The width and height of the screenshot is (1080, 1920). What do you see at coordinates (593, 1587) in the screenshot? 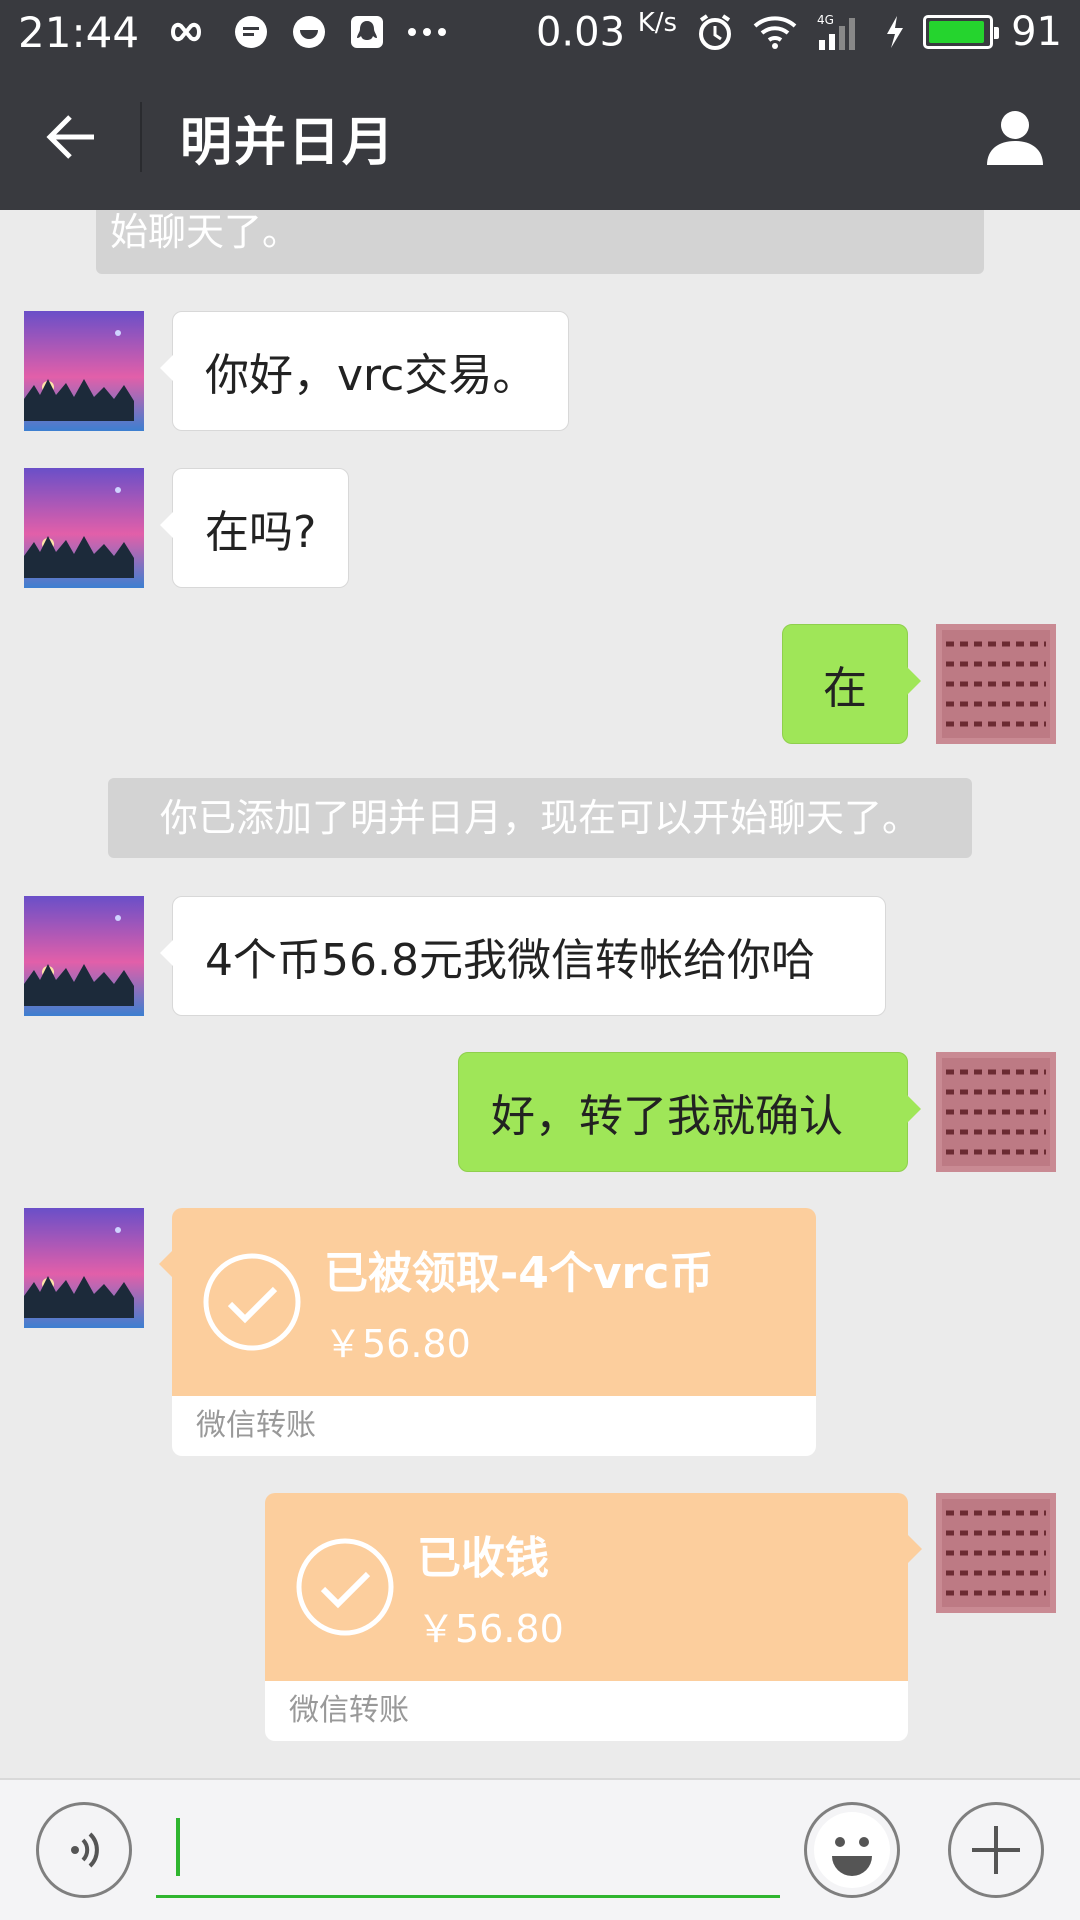
I see `transfer-card-body: 已收钱 ￥56.80` at bounding box center [593, 1587].